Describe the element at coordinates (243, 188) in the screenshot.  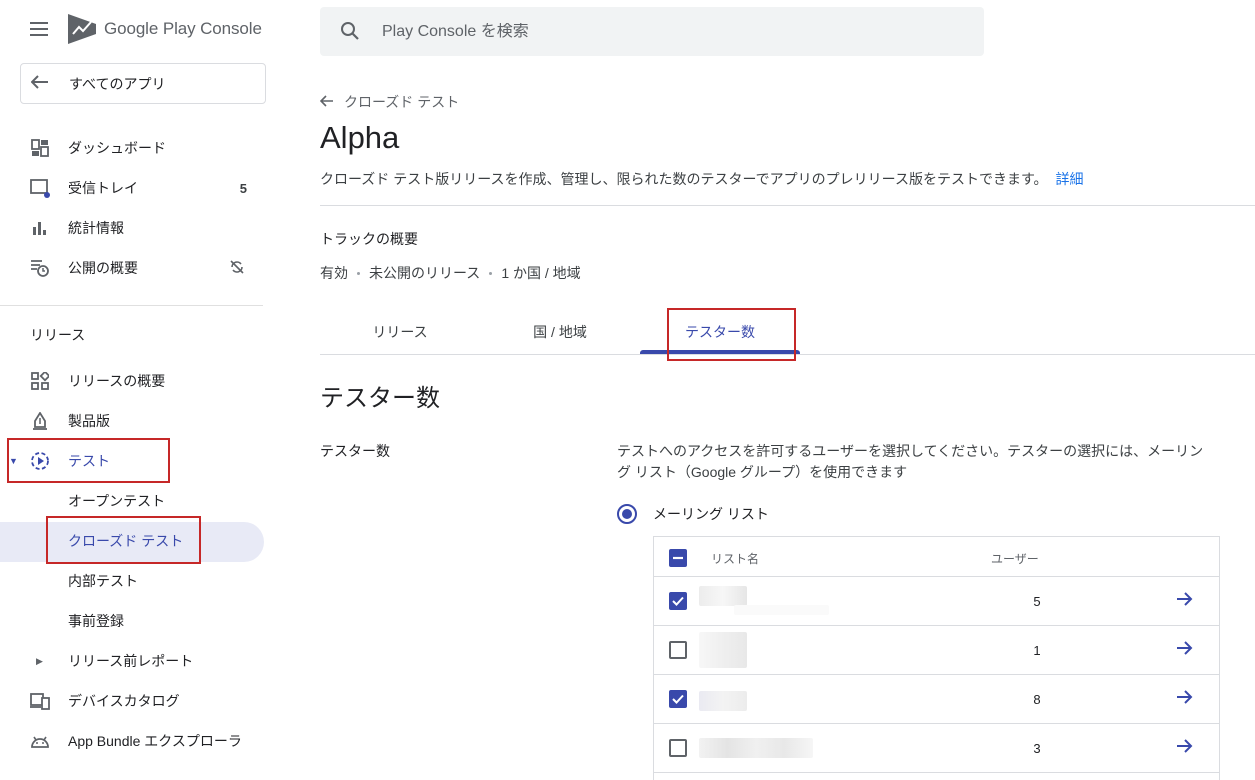
I see `inbox-count-badge: 5` at that location.